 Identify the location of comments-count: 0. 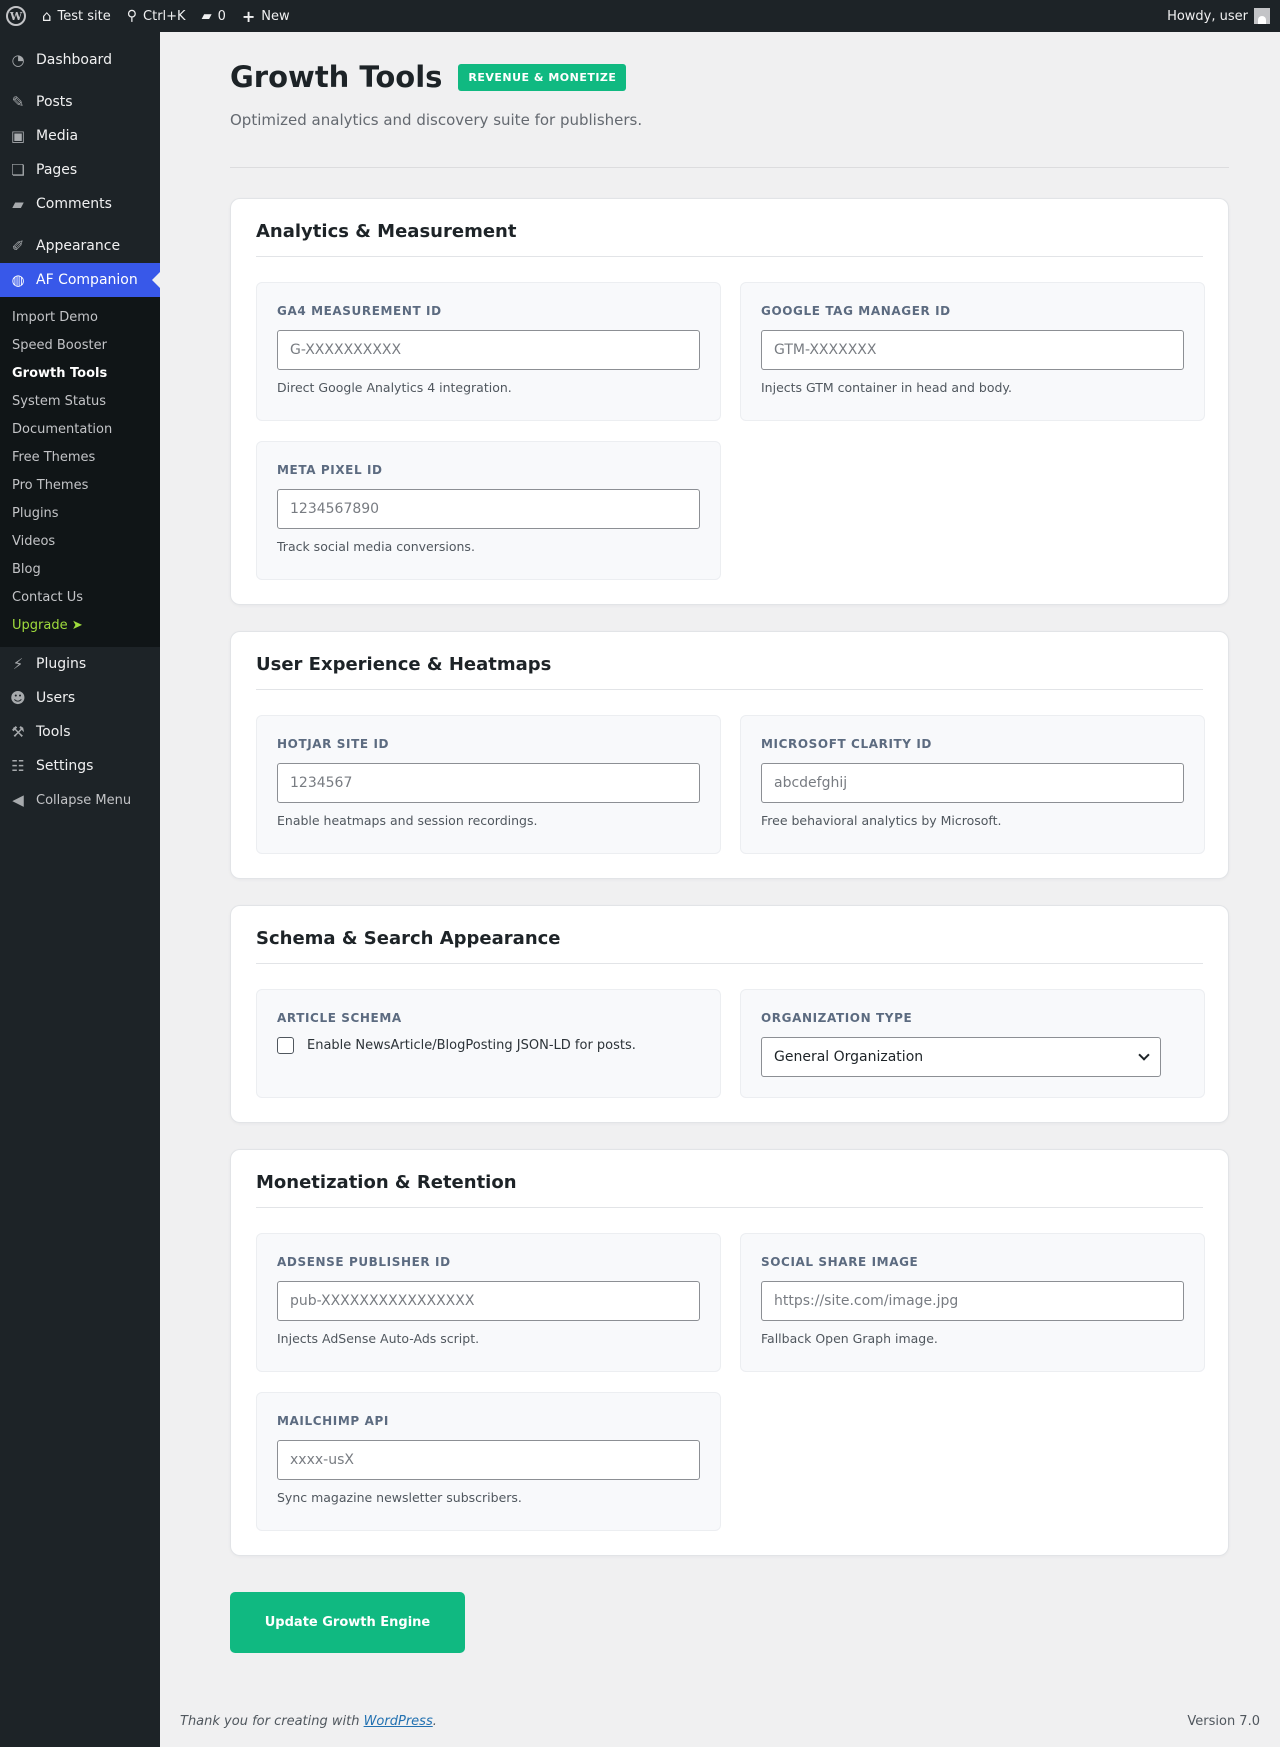
(221, 16).